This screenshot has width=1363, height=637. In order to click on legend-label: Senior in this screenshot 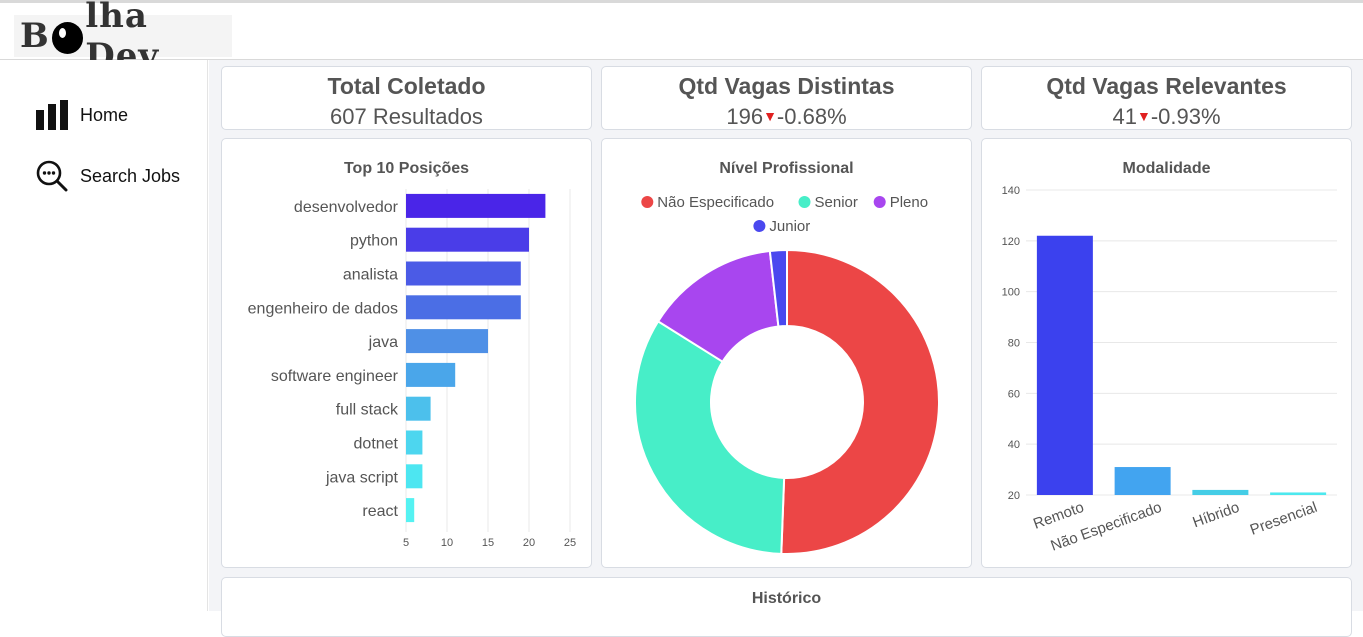, I will do `click(836, 202)`.